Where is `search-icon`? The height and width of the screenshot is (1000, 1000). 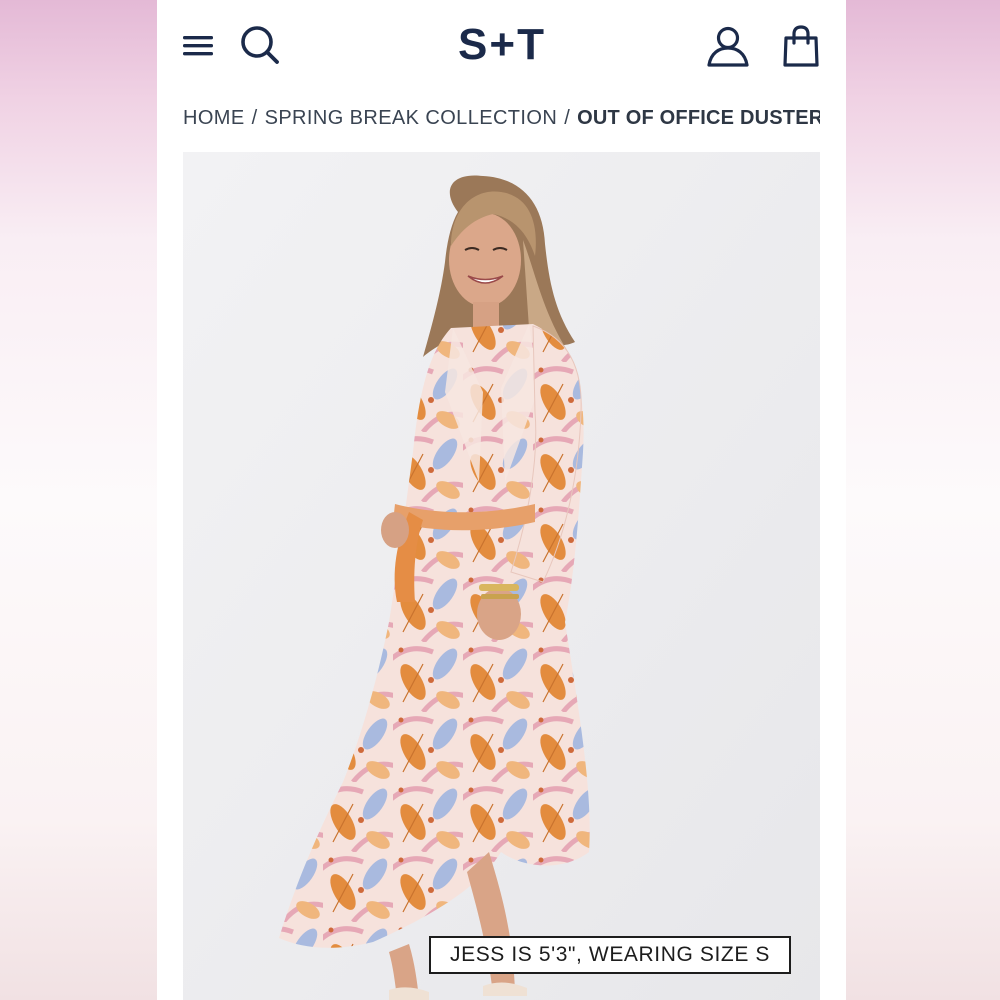 search-icon is located at coordinates (260, 45).